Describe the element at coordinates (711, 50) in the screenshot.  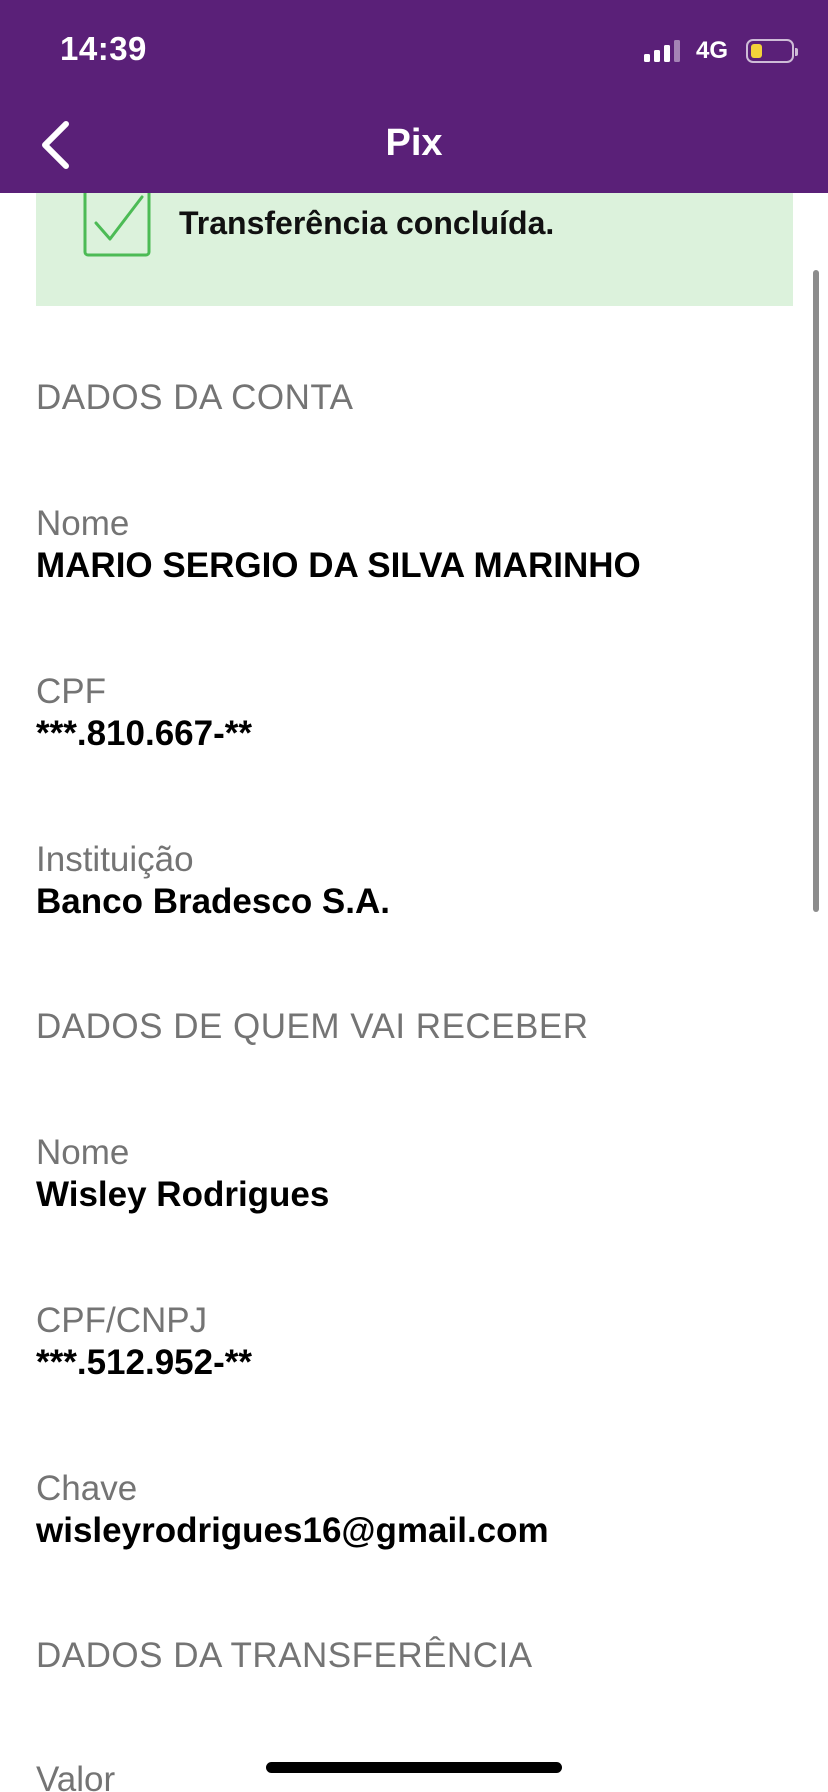
I see `network-type: 4G` at that location.